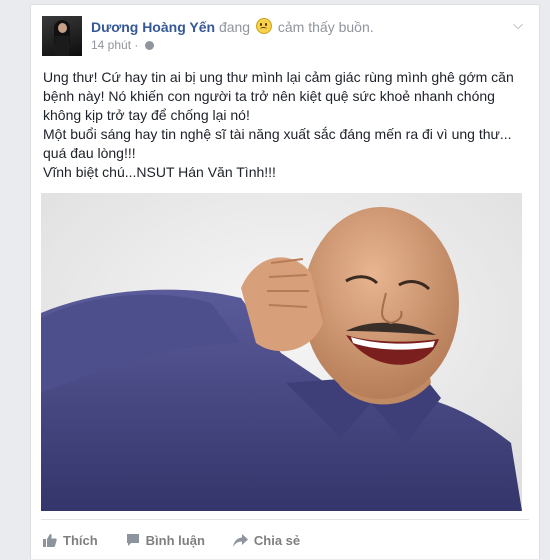  I want to click on feeling-text: cảm thấy buồn., so click(326, 27).